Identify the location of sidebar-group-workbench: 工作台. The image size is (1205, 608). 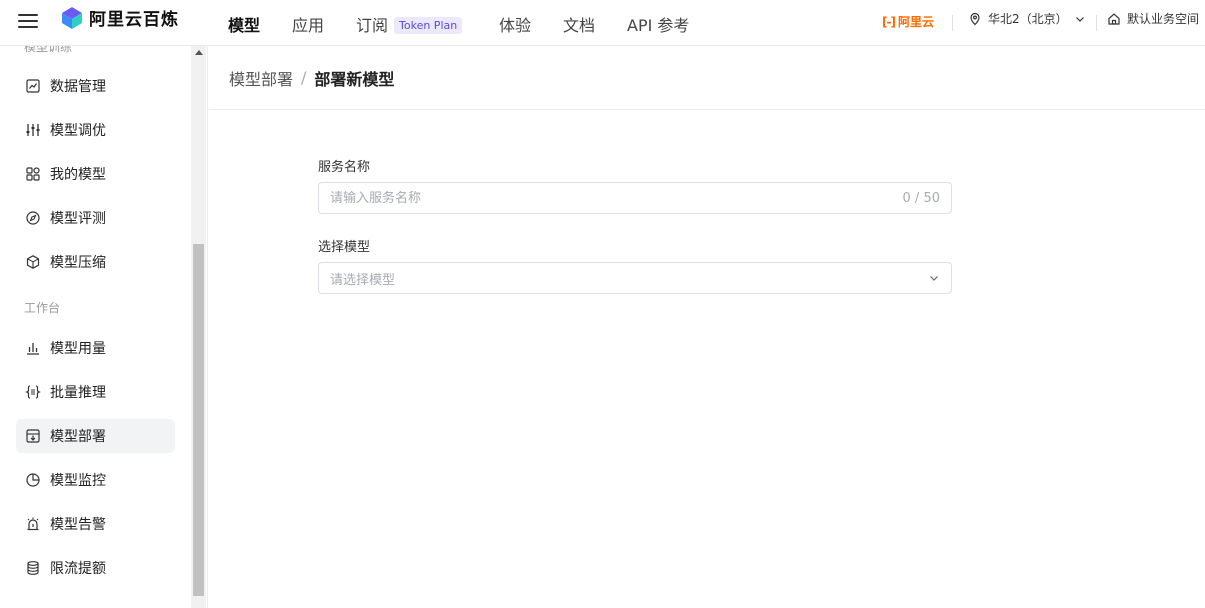
(42, 308).